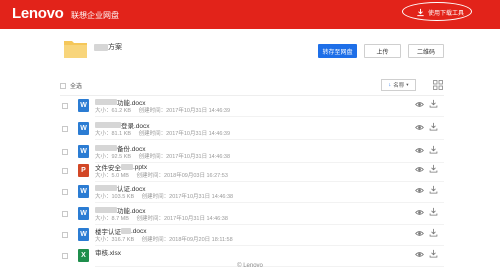  What do you see at coordinates (95, 15) in the screenshot?
I see `app-title: 联想企业网盘` at bounding box center [95, 15].